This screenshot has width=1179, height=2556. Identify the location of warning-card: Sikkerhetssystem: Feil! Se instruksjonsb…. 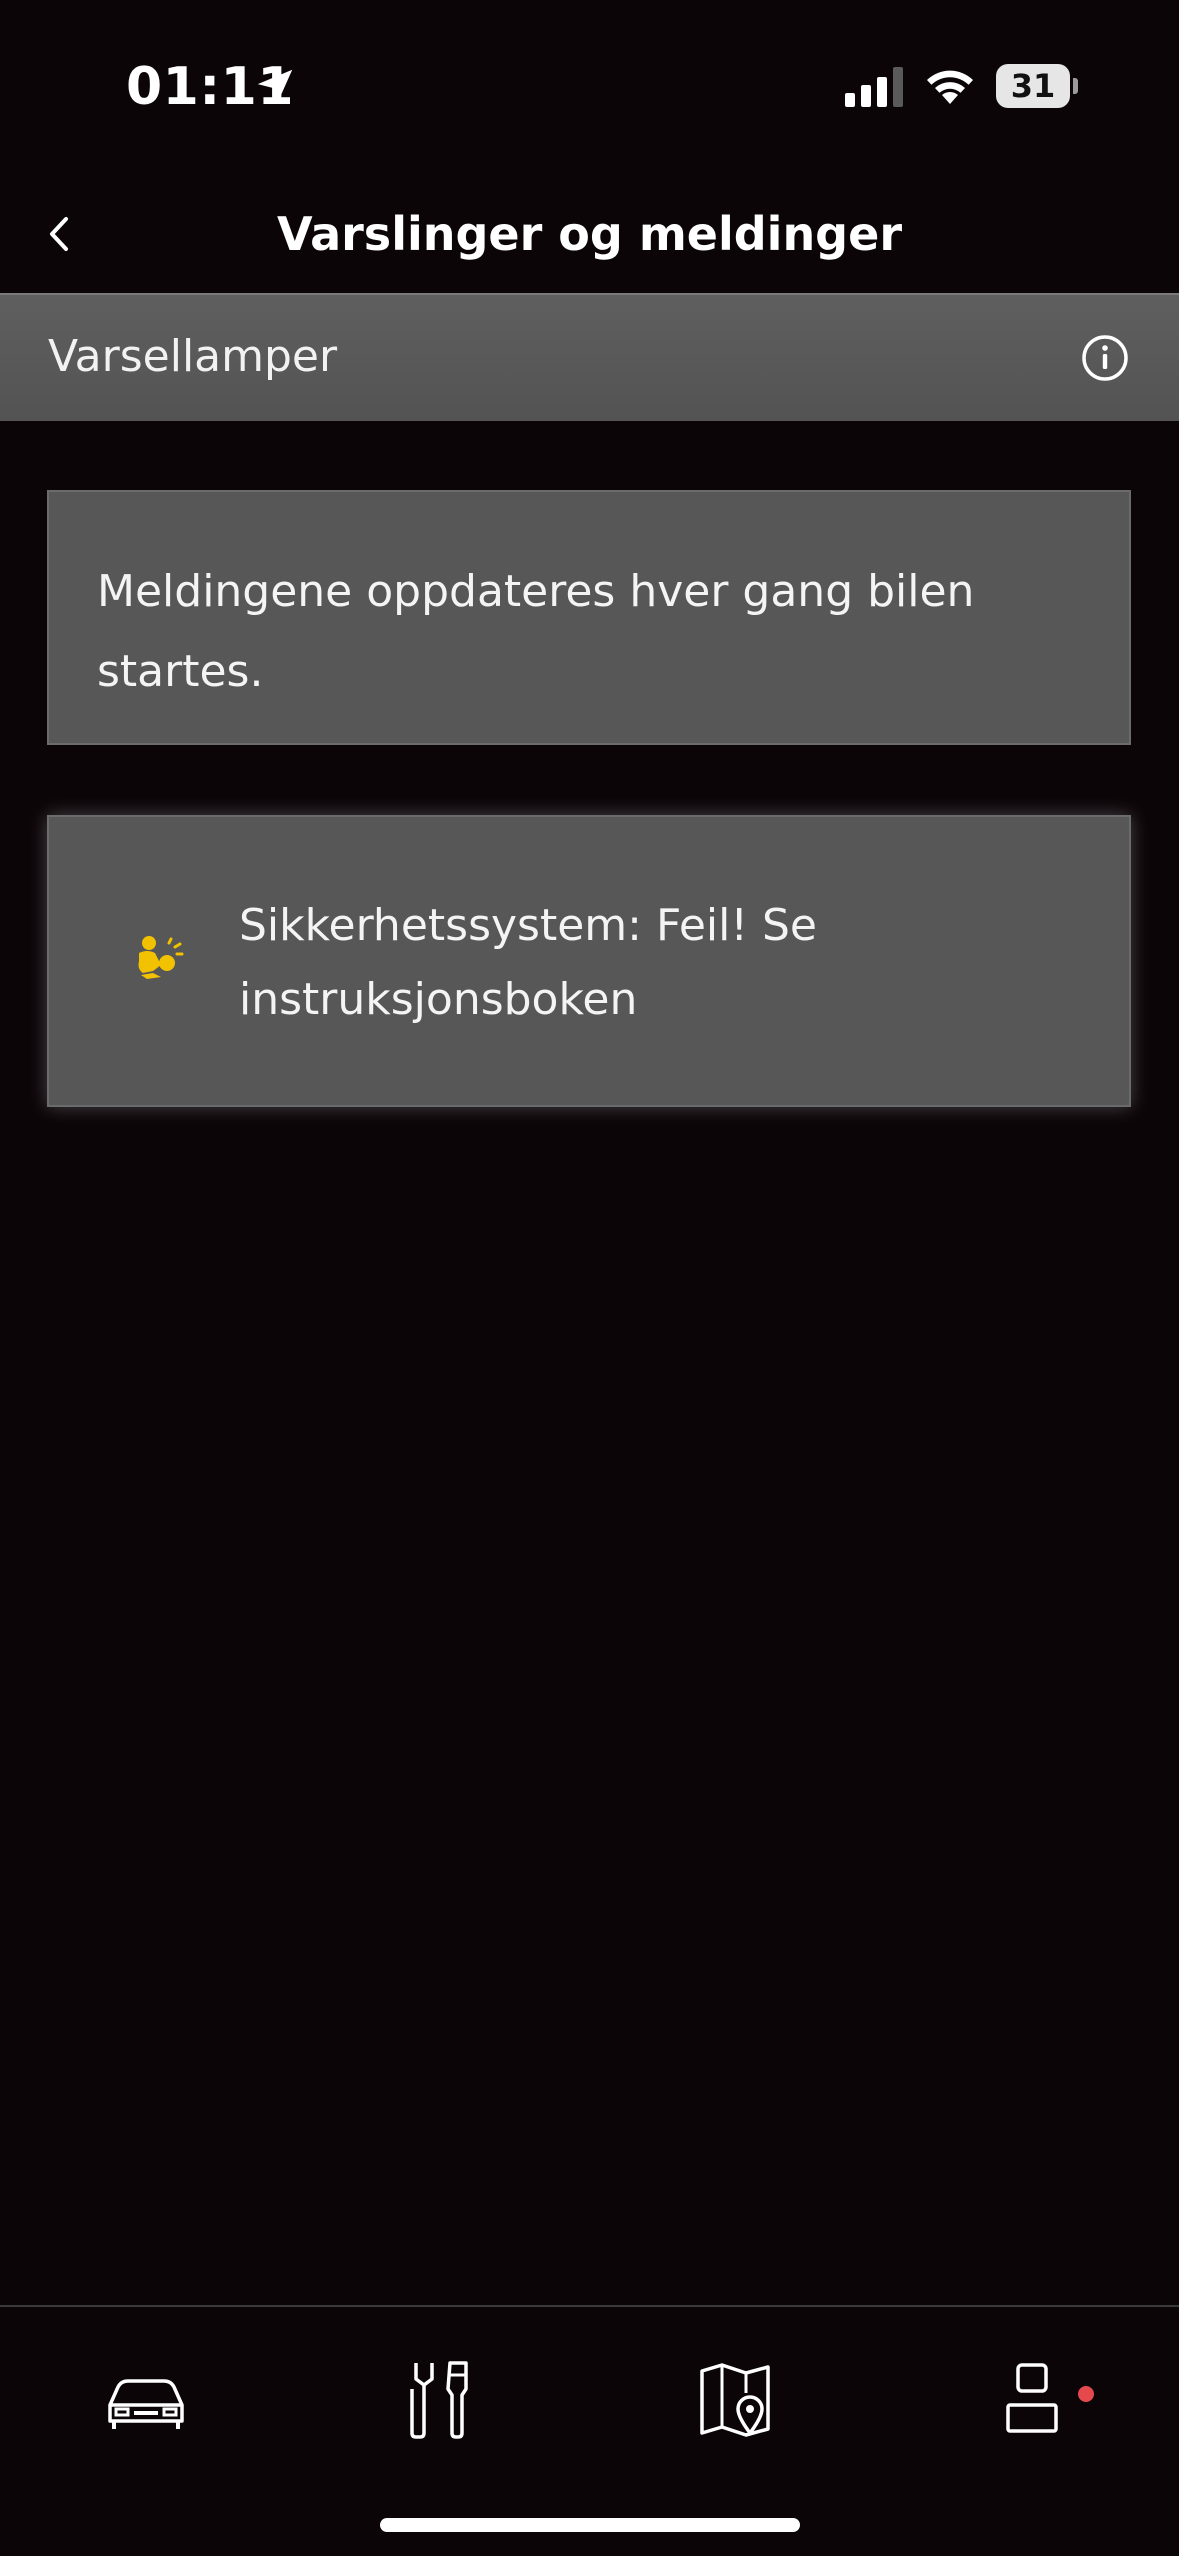
(589, 961).